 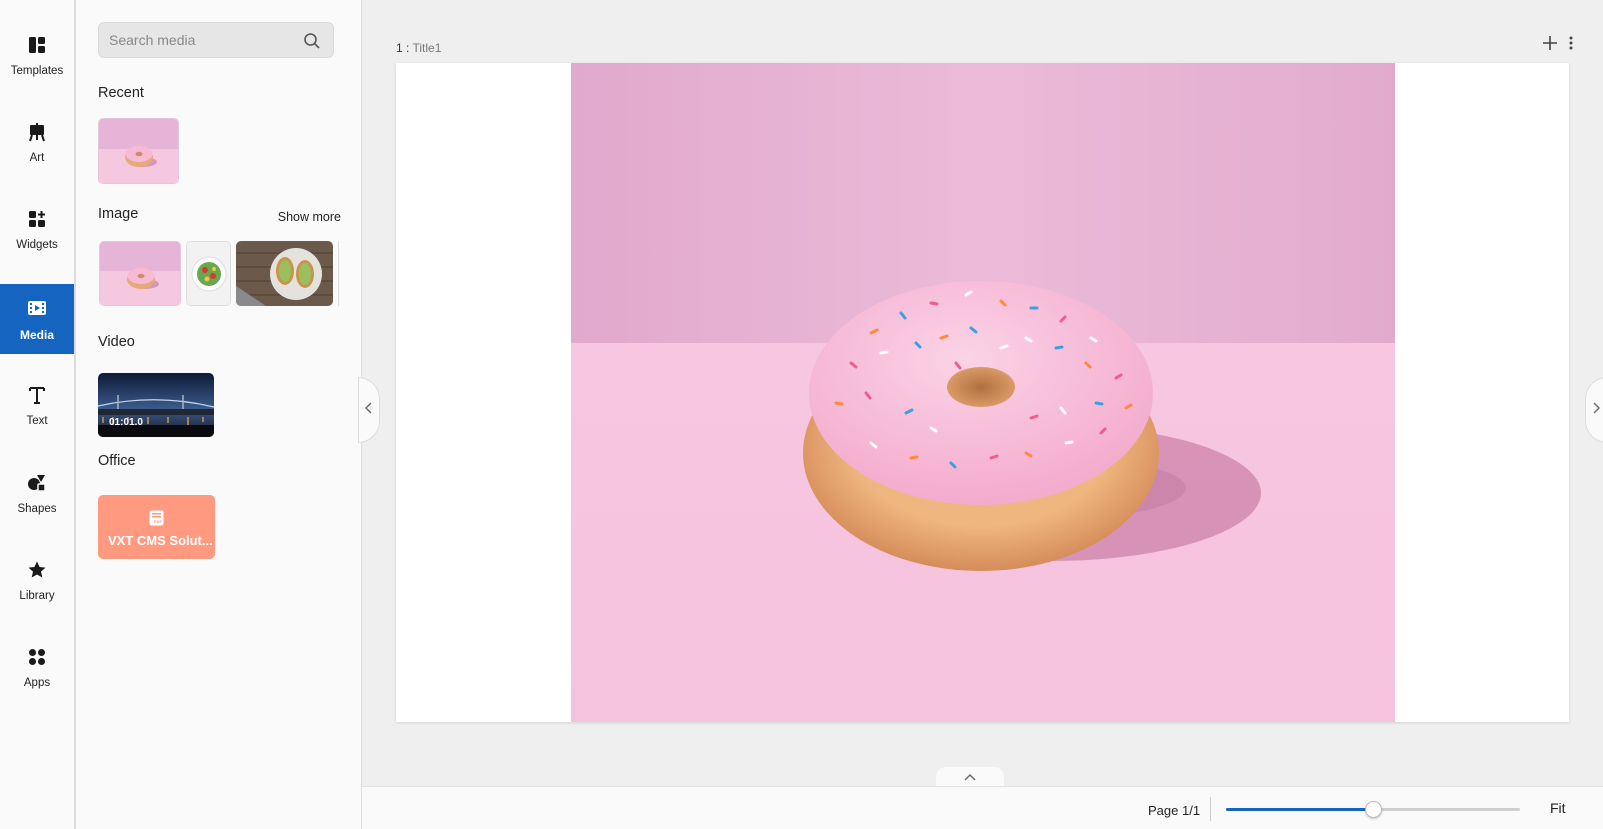 I want to click on rail-item-label: Art, so click(x=37, y=157).